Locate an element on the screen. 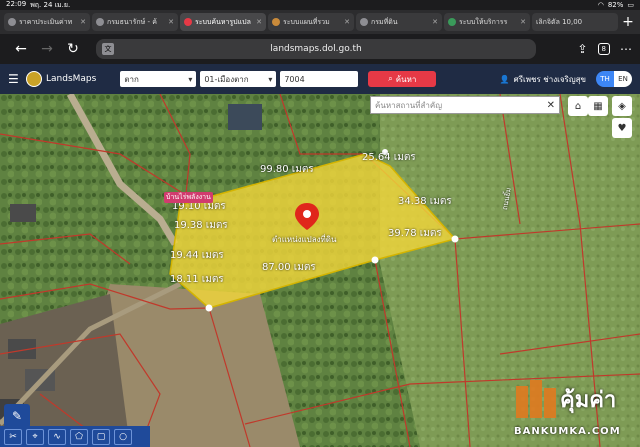 The width and height of the screenshot is (640, 447). ios-status-bar: 22:09 พฤ. 24 เม.ย. ◠ 82% ▭ is located at coordinates (320, 5).